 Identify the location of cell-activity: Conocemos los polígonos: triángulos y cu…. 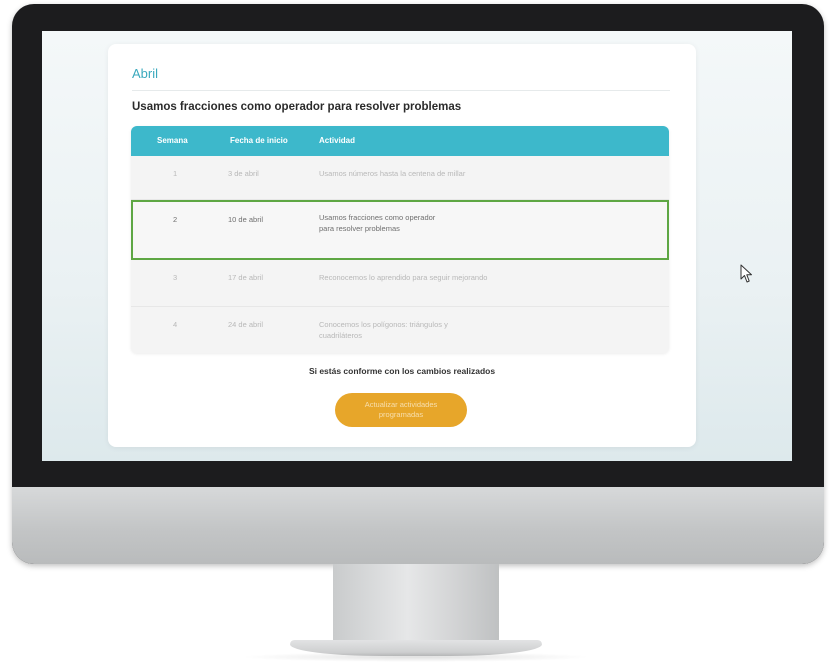
(383, 330).